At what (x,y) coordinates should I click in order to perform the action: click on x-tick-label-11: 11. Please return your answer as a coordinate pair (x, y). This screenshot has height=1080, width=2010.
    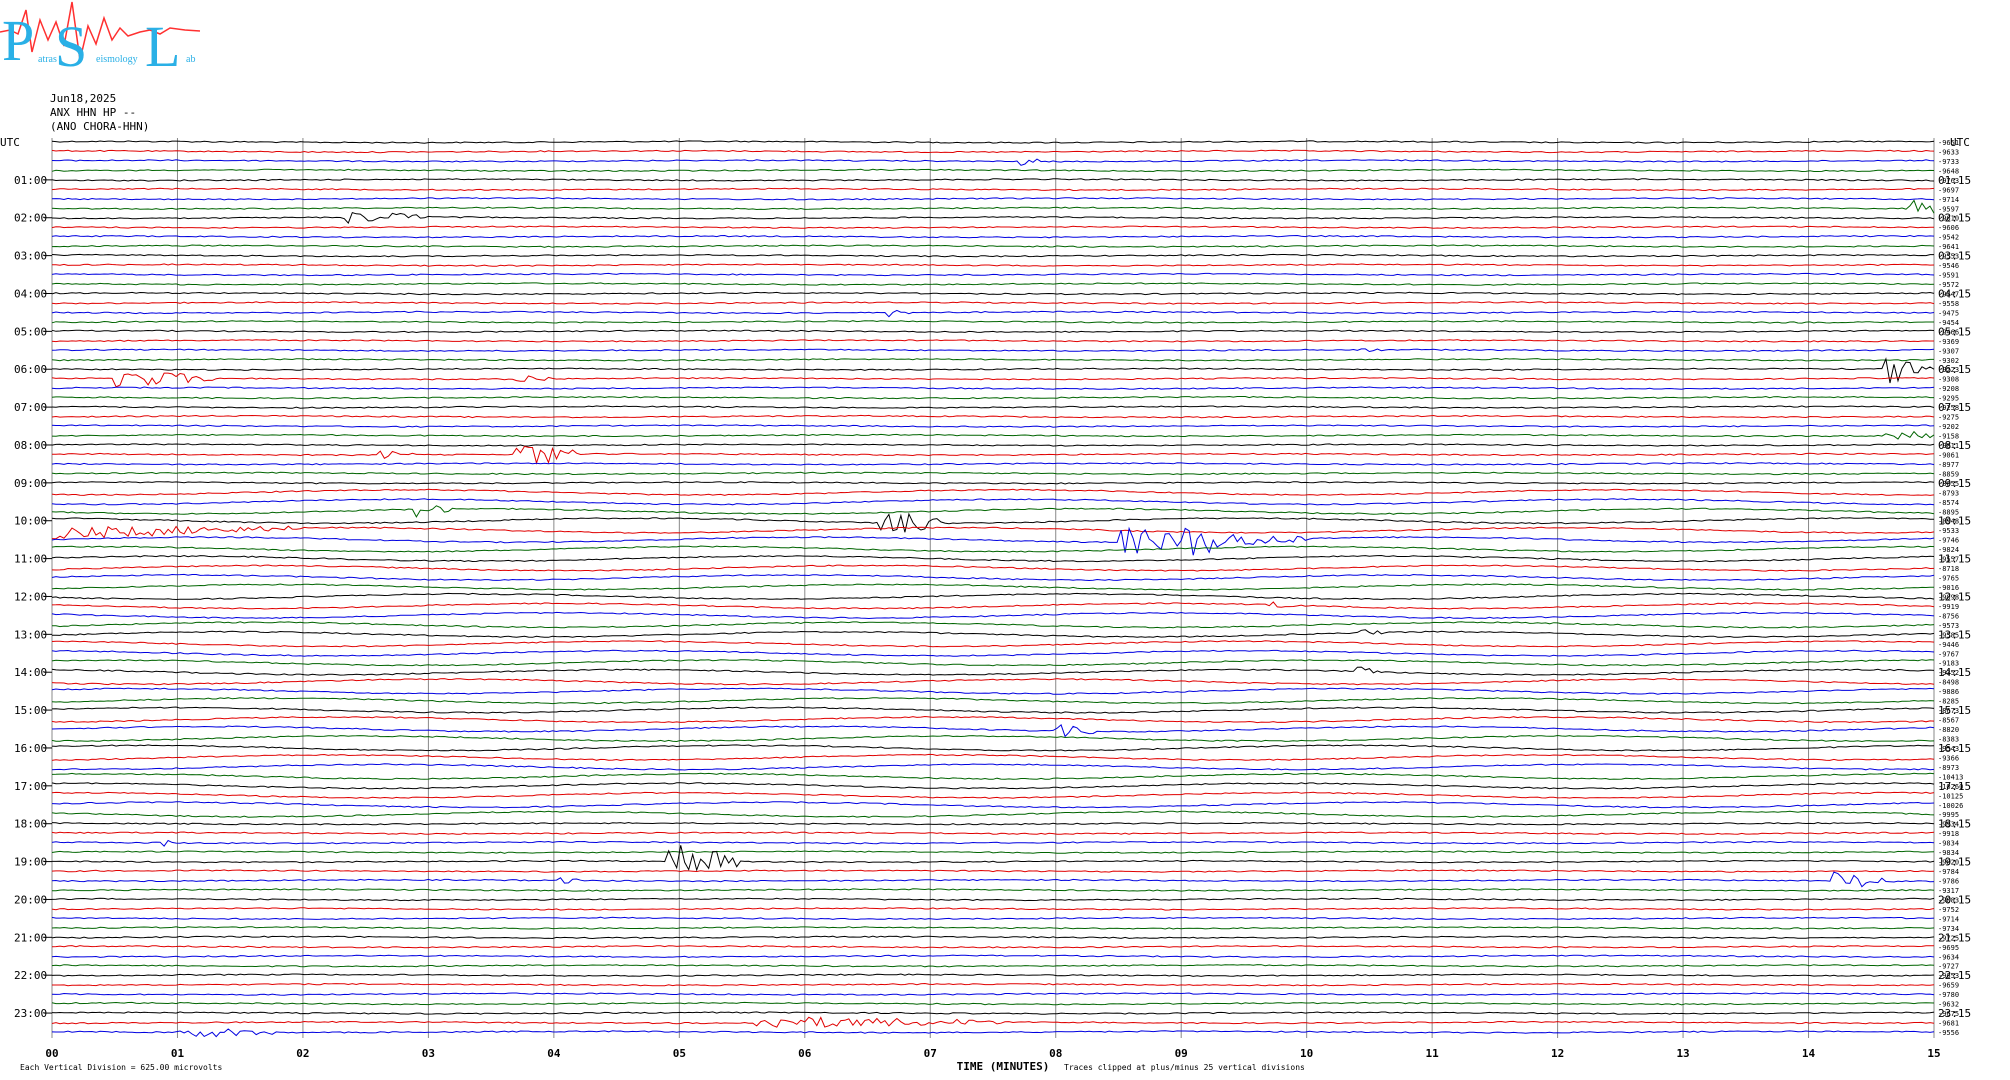
    Looking at the image, I should click on (1433, 1053).